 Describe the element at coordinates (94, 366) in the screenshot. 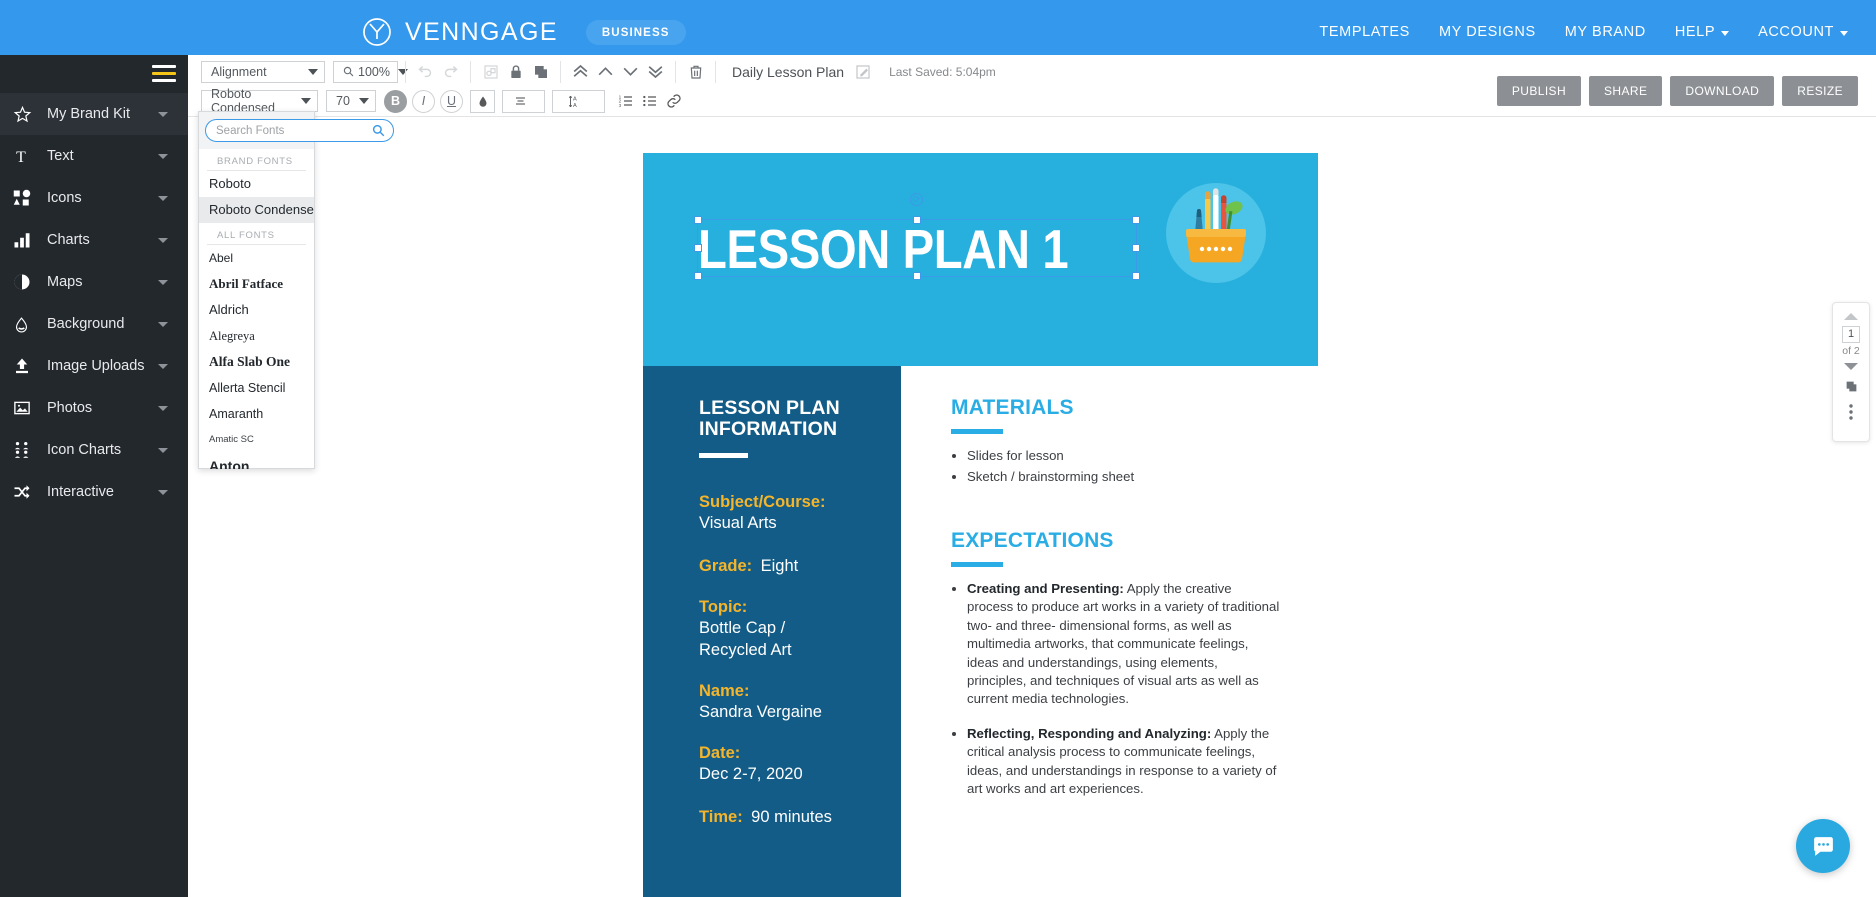

I see `sidebar-item-image-uploads: Image Uploads` at that location.